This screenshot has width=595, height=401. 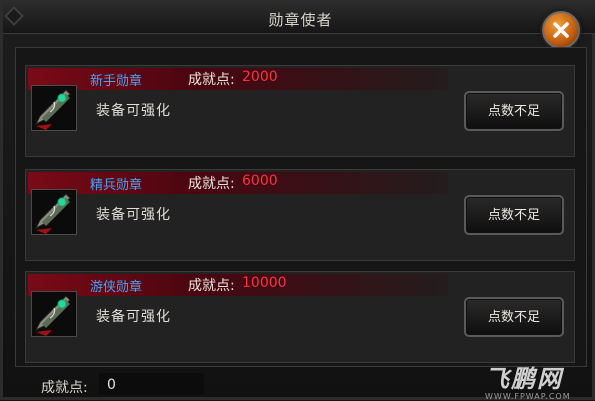 I want to click on close-button, so click(x=561, y=30).